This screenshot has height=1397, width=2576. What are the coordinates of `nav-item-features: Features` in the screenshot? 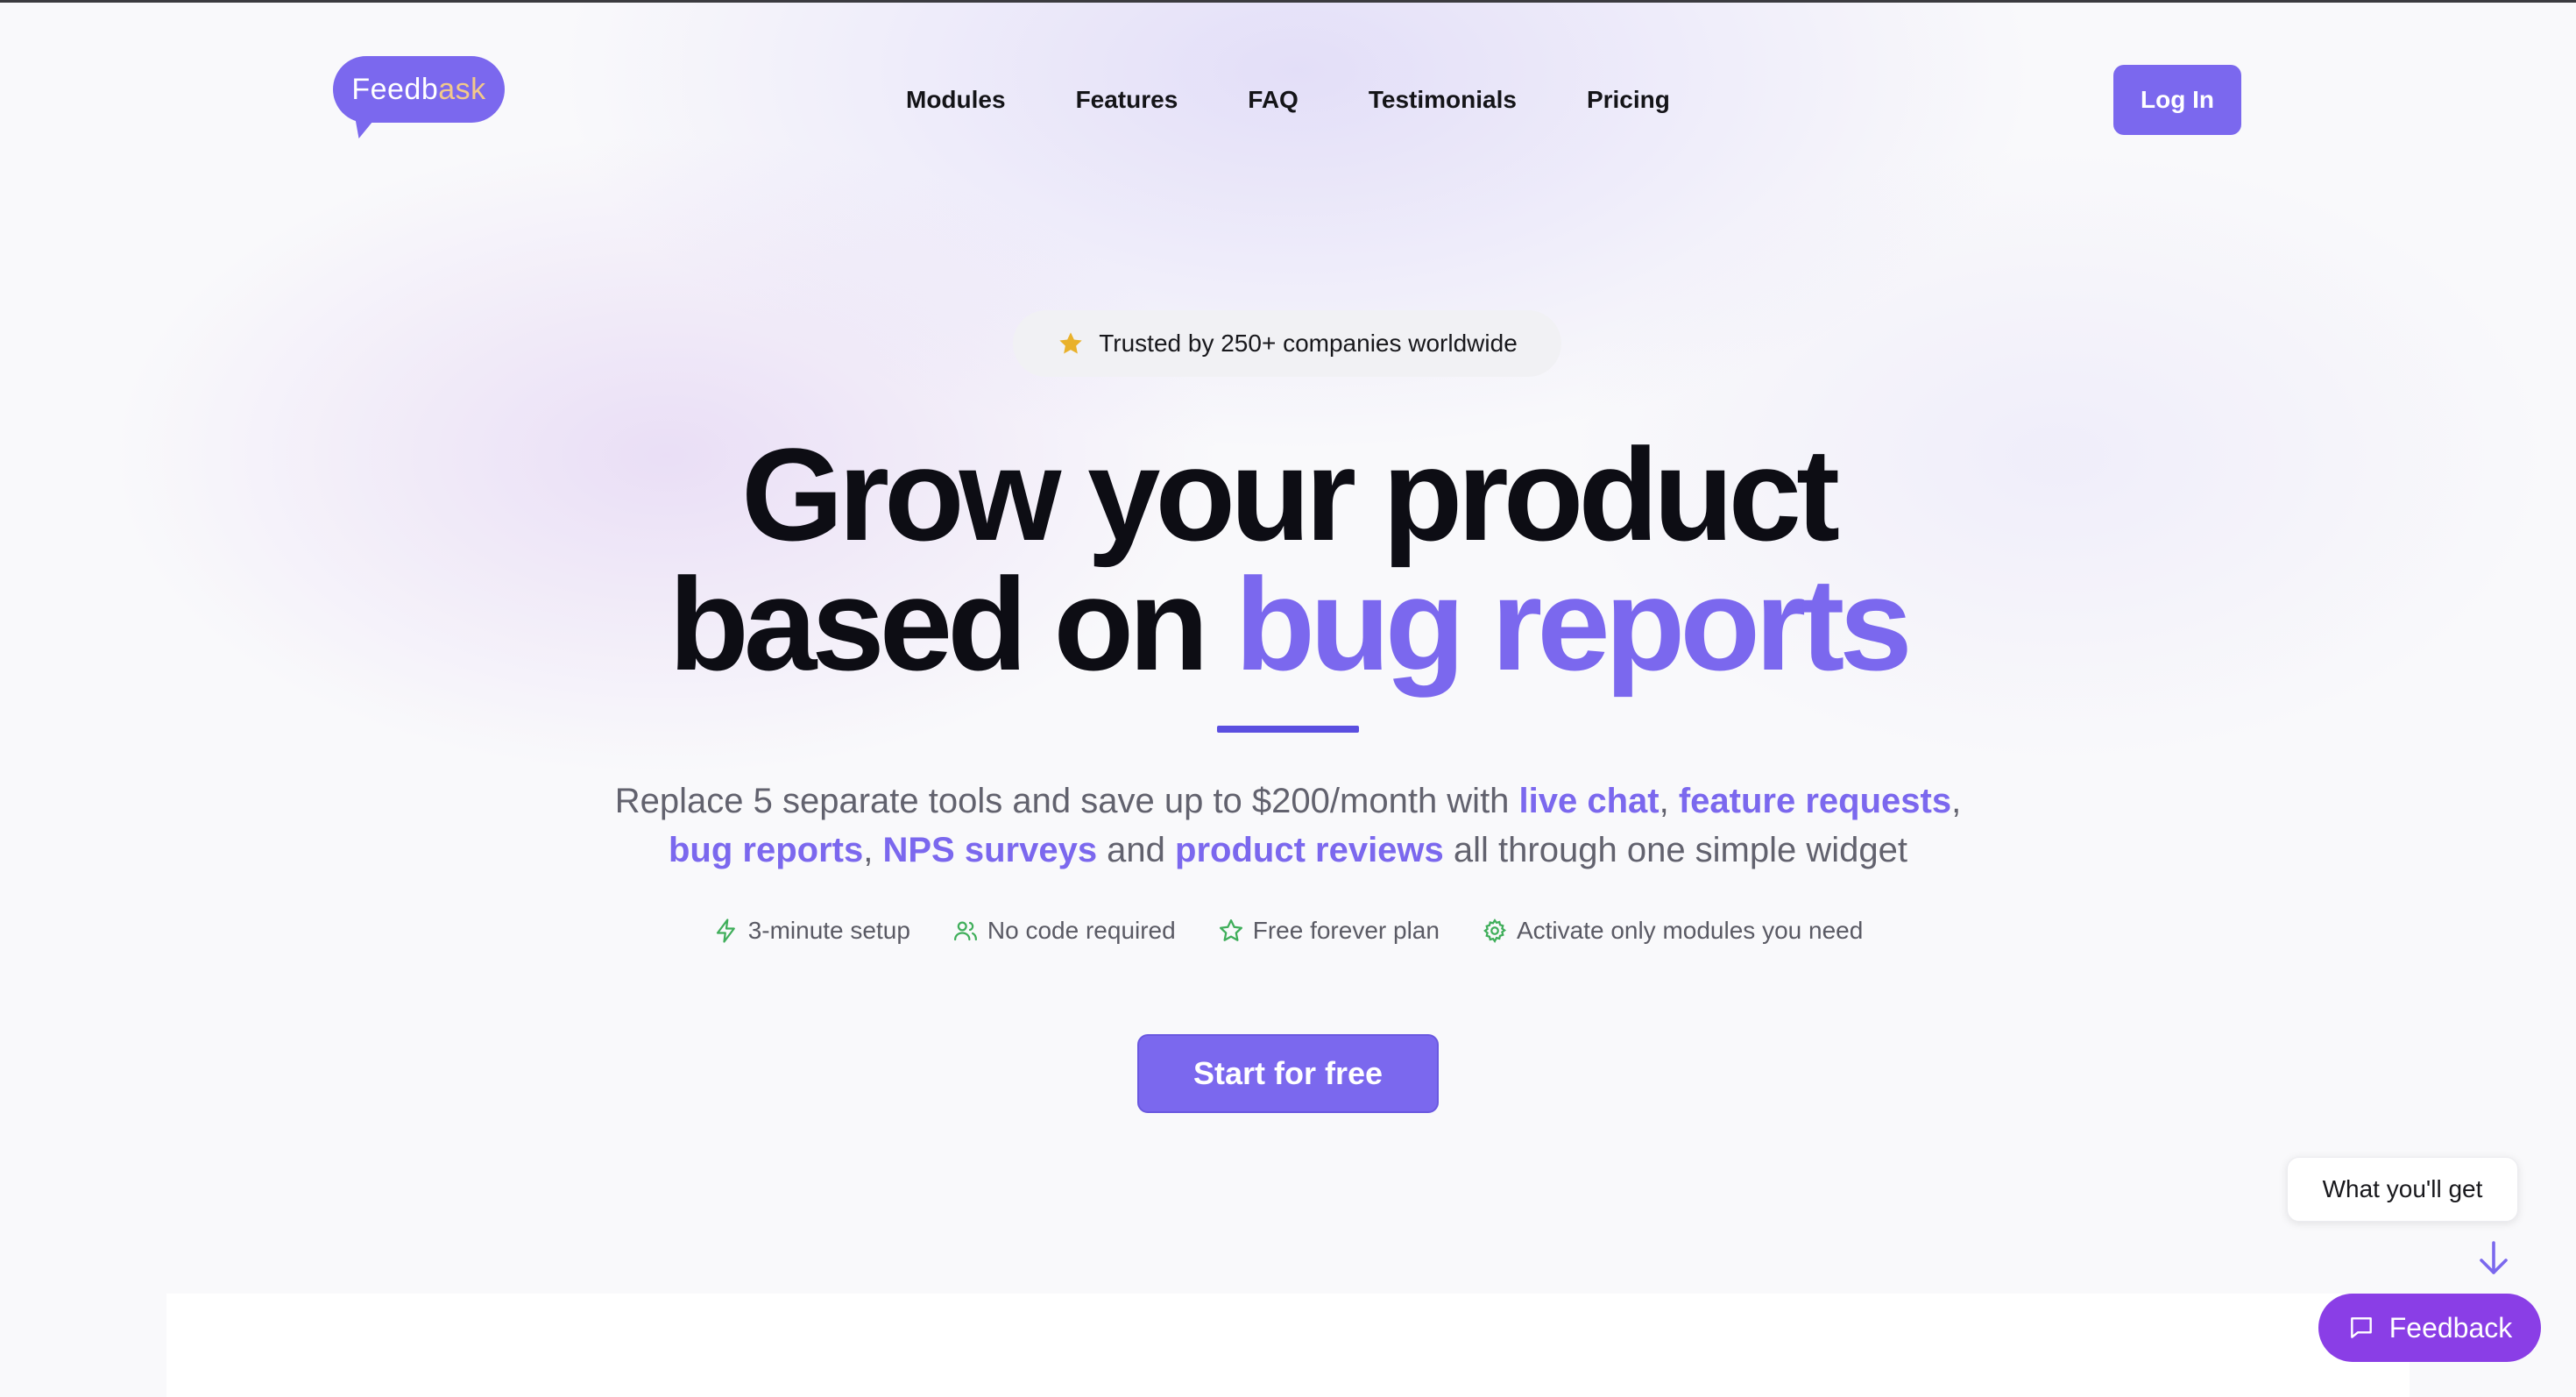 It's located at (1127, 99).